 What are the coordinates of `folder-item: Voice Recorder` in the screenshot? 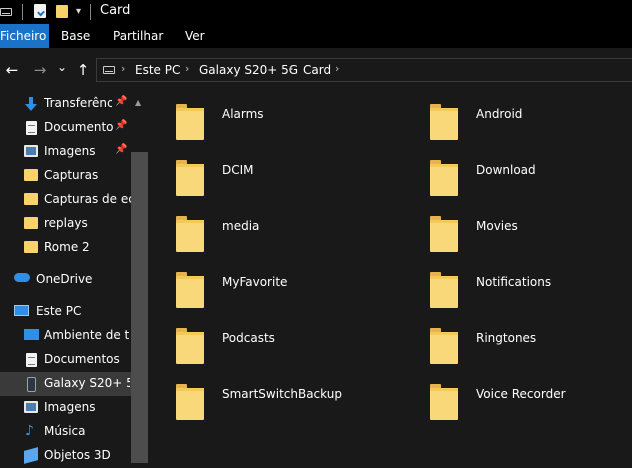 It's located at (517, 396).